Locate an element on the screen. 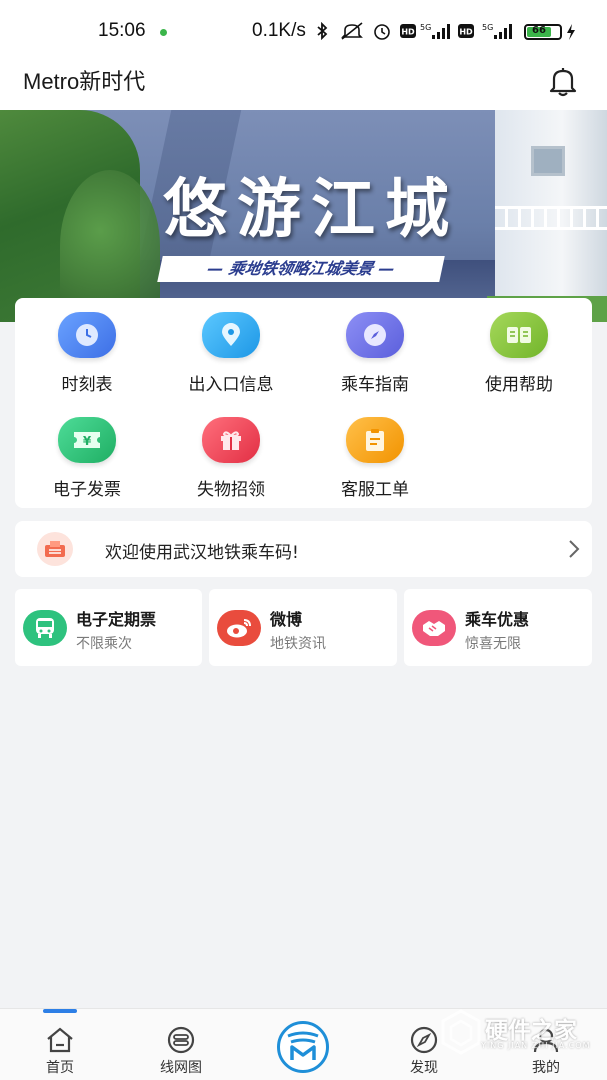 This screenshot has height=1080, width=607. grid-item-timetable: 时刻表 is located at coordinates (87, 350).